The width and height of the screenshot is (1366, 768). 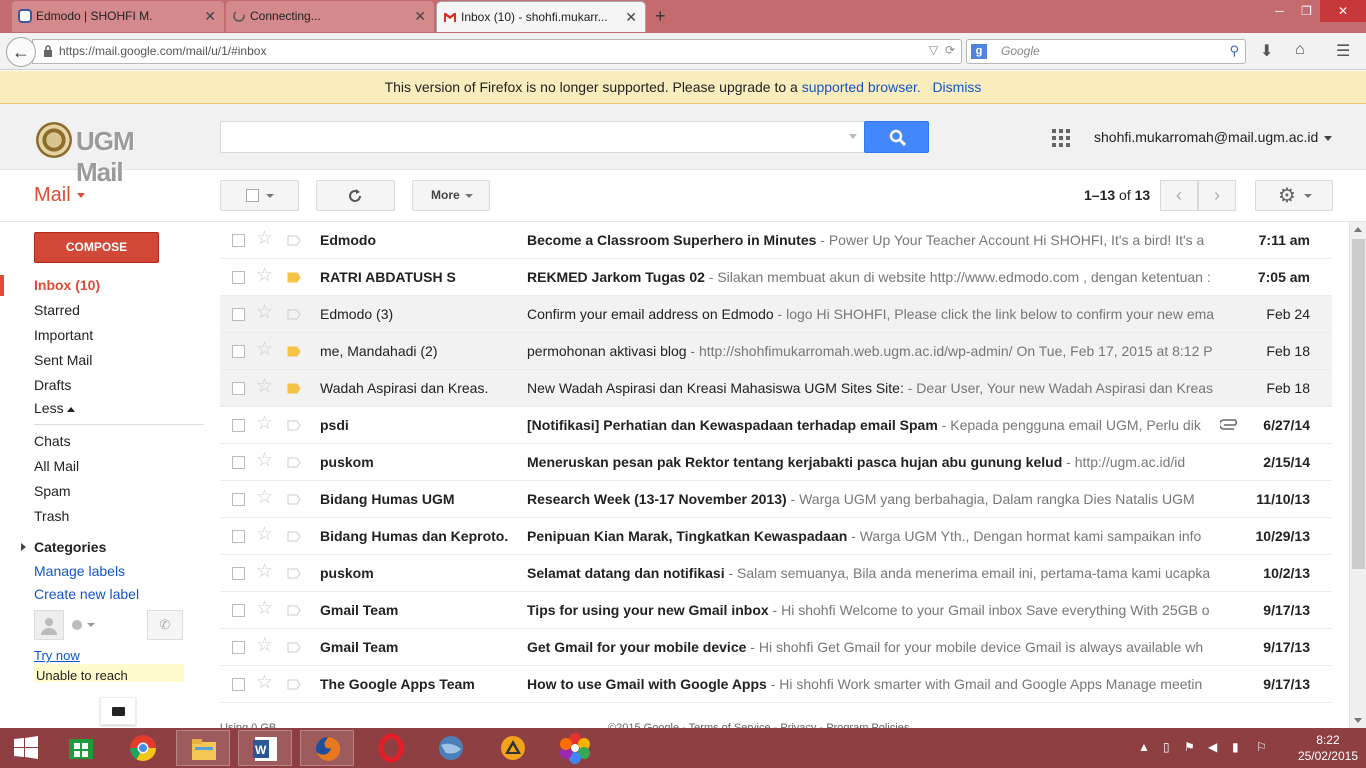 I want to click on newer-button: ‹, so click(x=1179, y=195).